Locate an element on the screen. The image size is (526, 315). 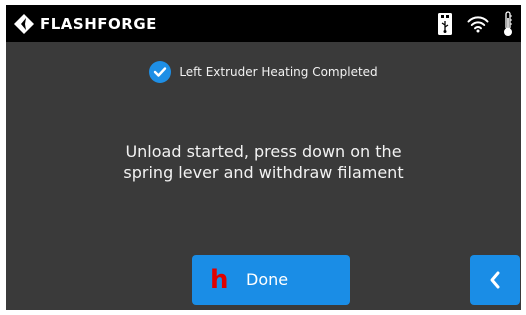
heating-complete-notice: Left Extruder Heating Completed is located at coordinates (263, 72).